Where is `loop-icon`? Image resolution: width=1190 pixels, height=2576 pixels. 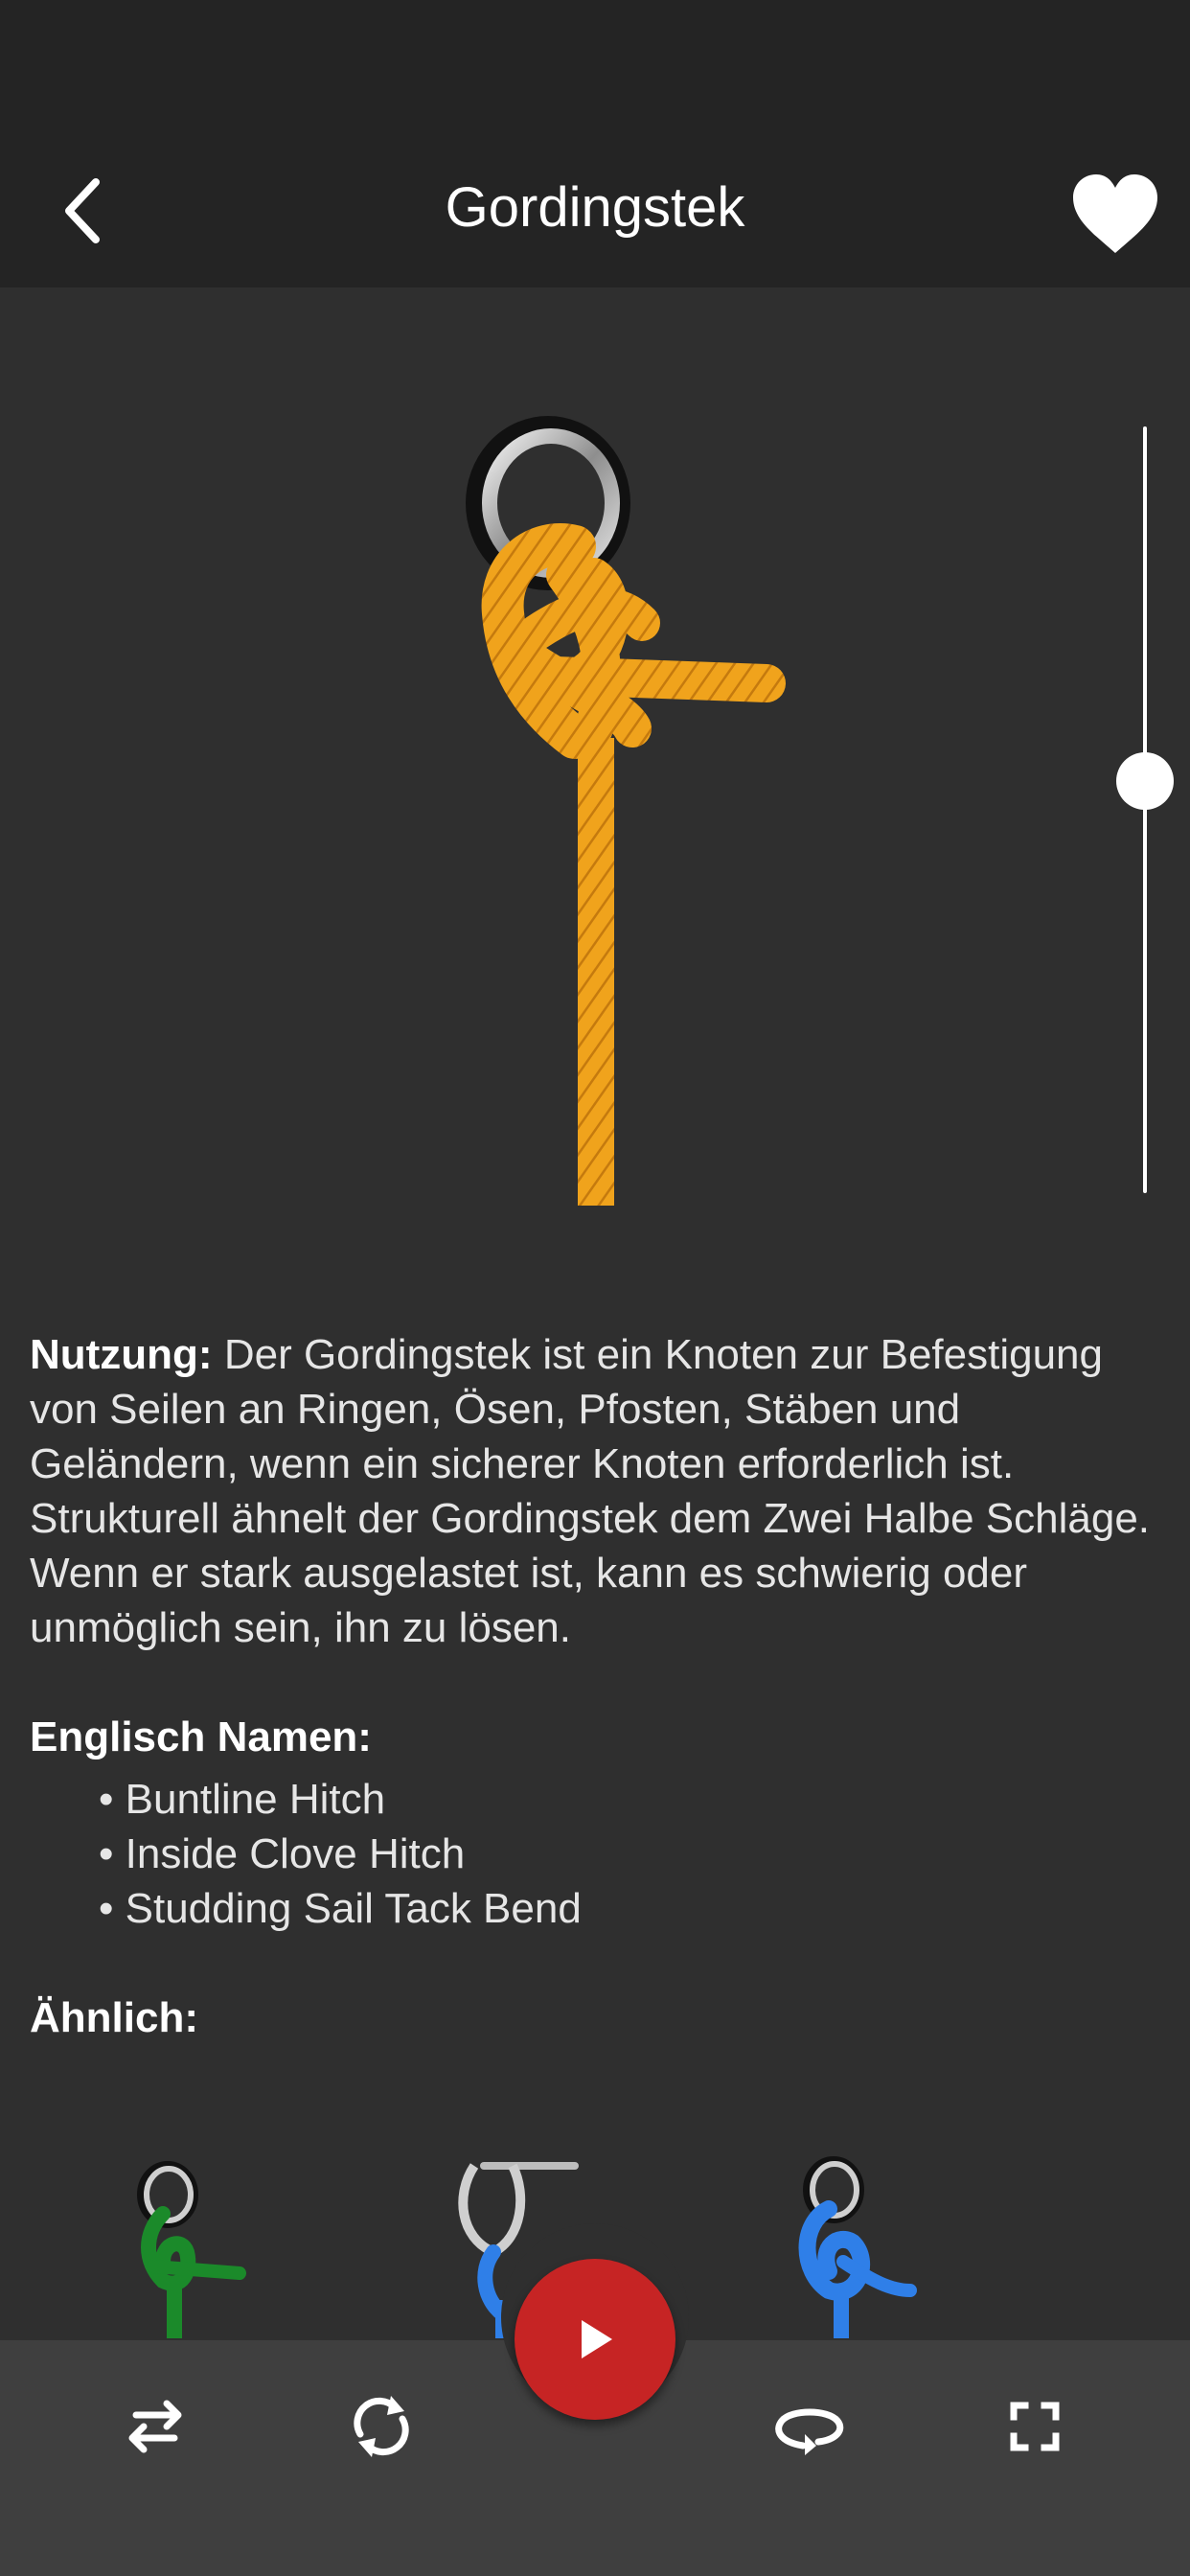
loop-icon is located at coordinates (810, 2431).